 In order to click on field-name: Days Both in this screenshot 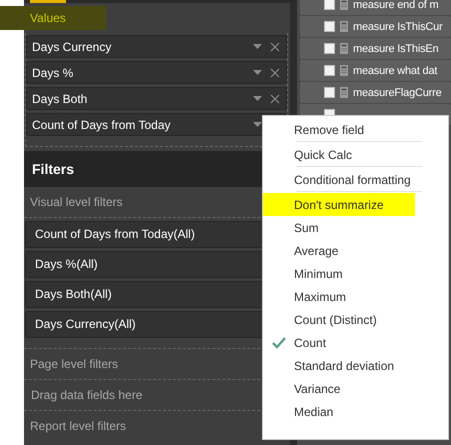, I will do `click(60, 99)`.